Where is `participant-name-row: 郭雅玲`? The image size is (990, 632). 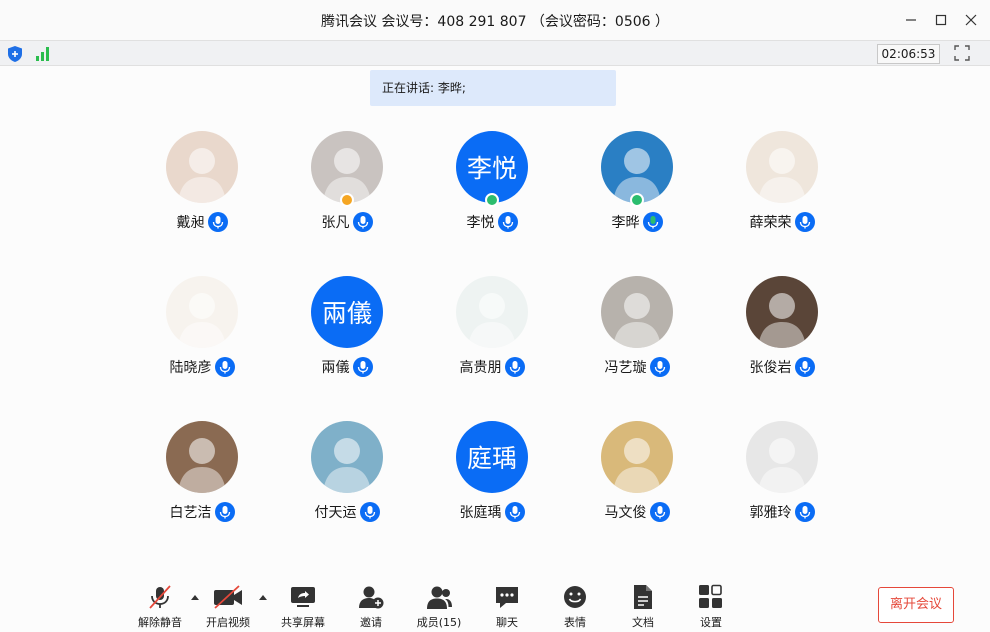 participant-name-row: 郭雅玲 is located at coordinates (782, 512).